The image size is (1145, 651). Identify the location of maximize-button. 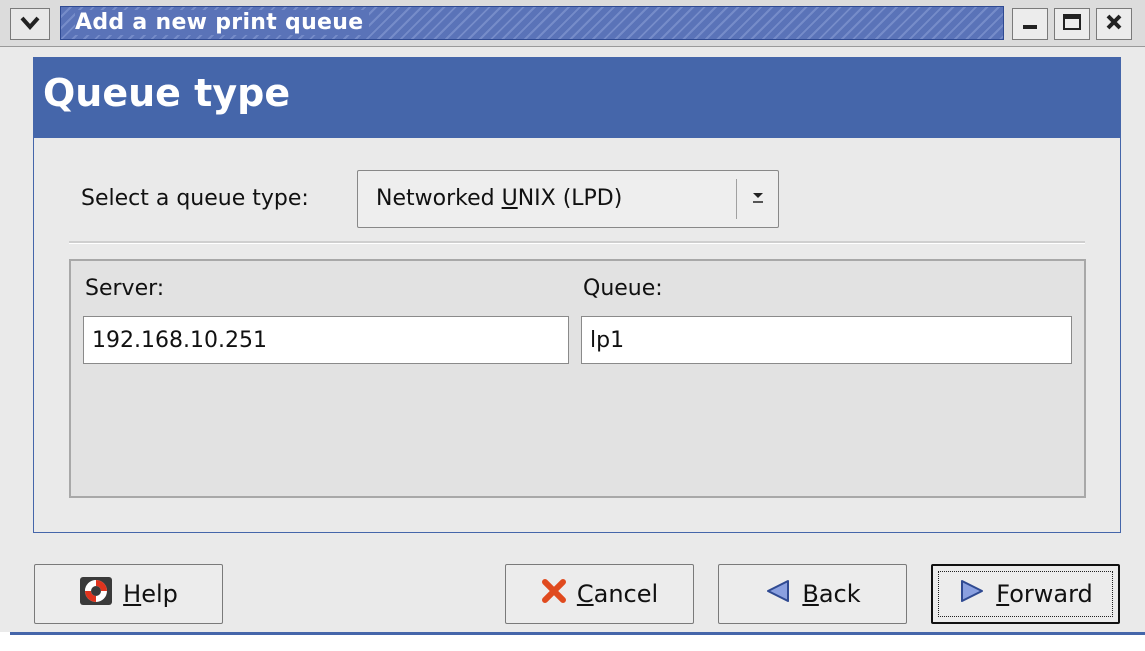
(1072, 24).